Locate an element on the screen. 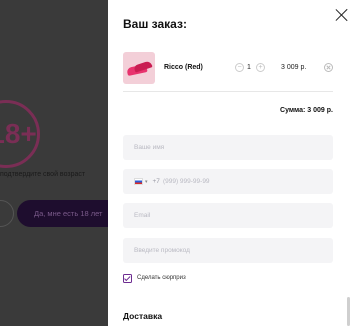  phone-placeholder: (999) 999-99-99 is located at coordinates (186, 181).